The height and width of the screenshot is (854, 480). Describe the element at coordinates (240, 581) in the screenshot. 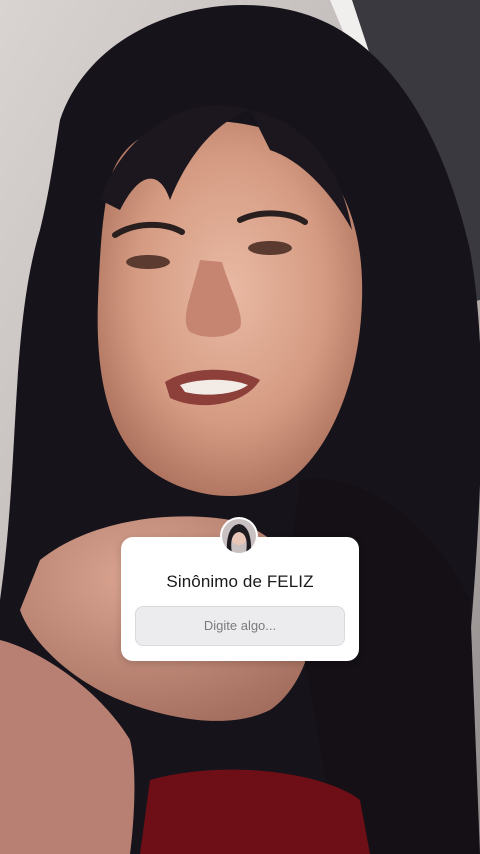

I see `question-text: Sinônimo de FELIZ` at that location.